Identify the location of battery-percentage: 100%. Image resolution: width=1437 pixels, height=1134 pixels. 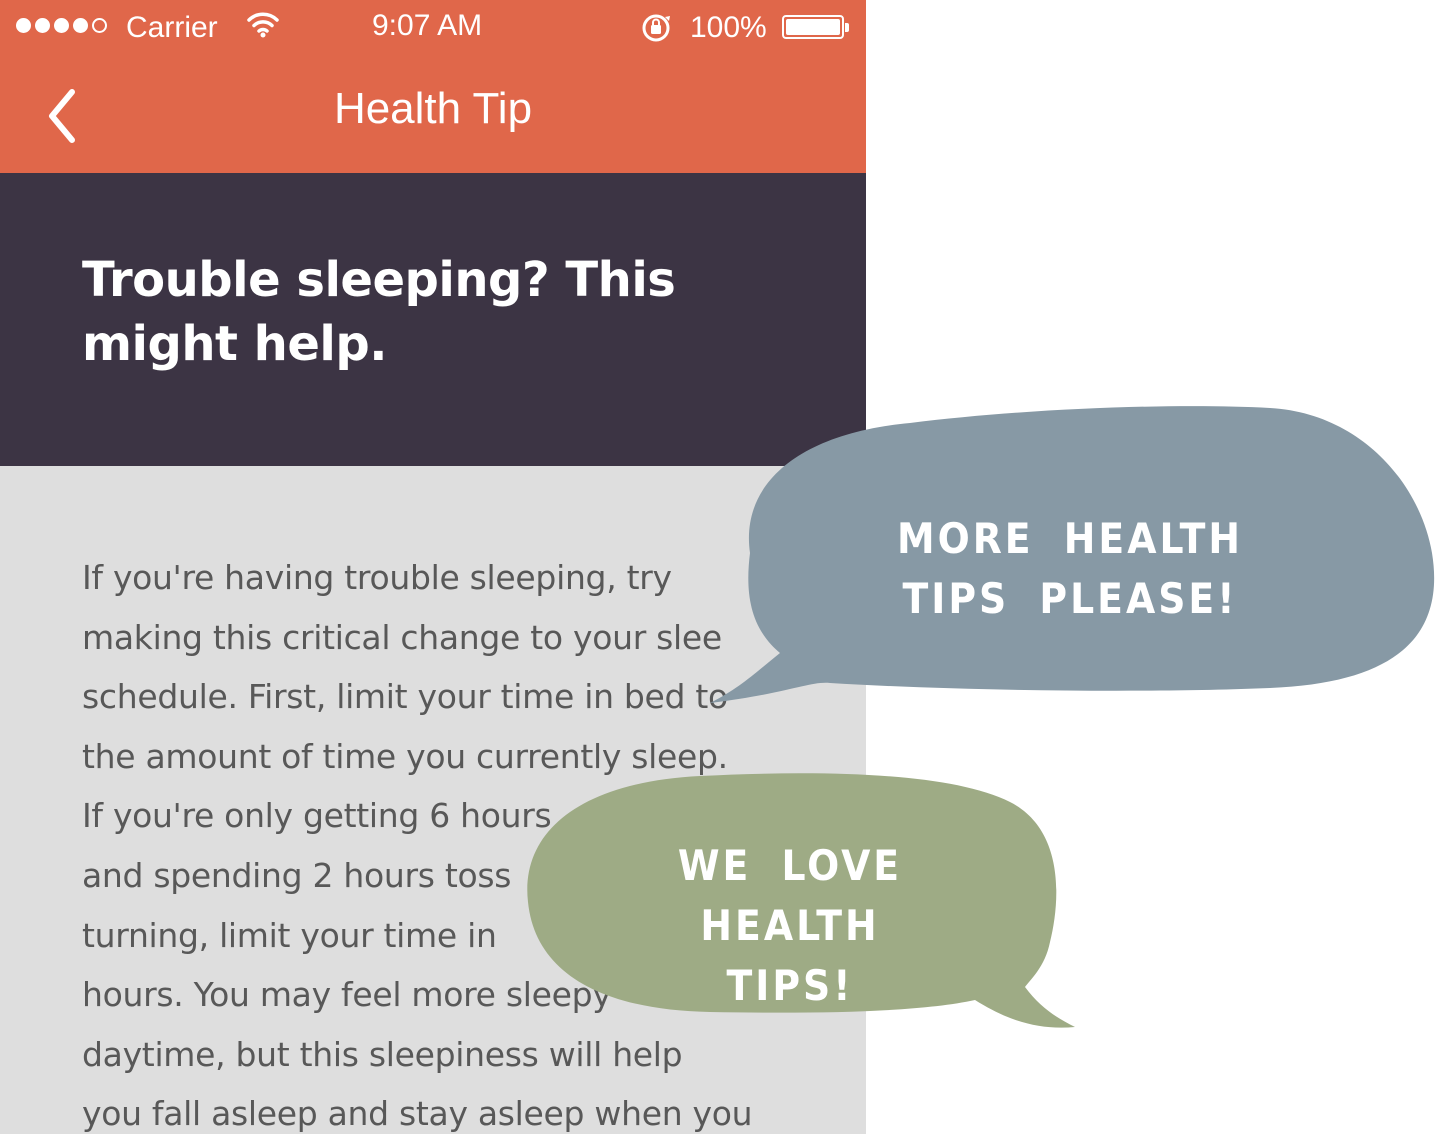
(728, 27).